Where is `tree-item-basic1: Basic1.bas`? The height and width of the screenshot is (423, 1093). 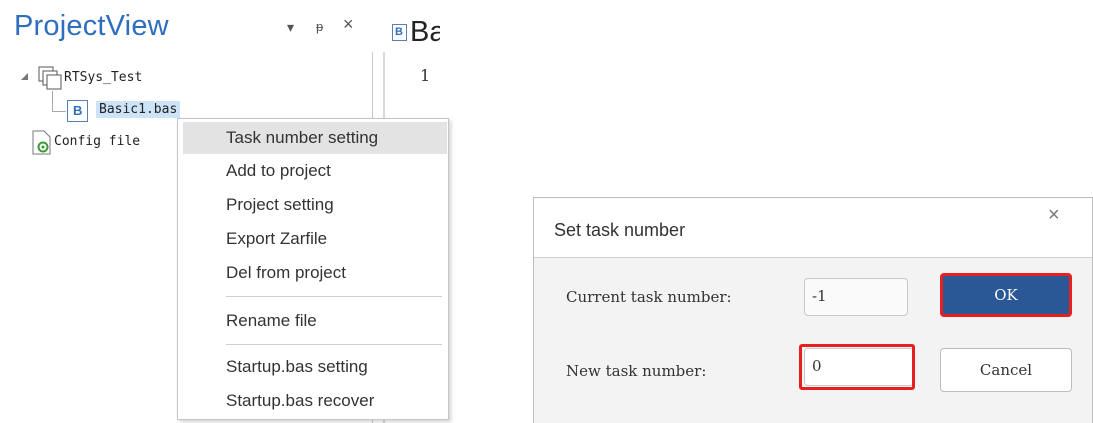 tree-item-basic1: Basic1.bas is located at coordinates (138, 109).